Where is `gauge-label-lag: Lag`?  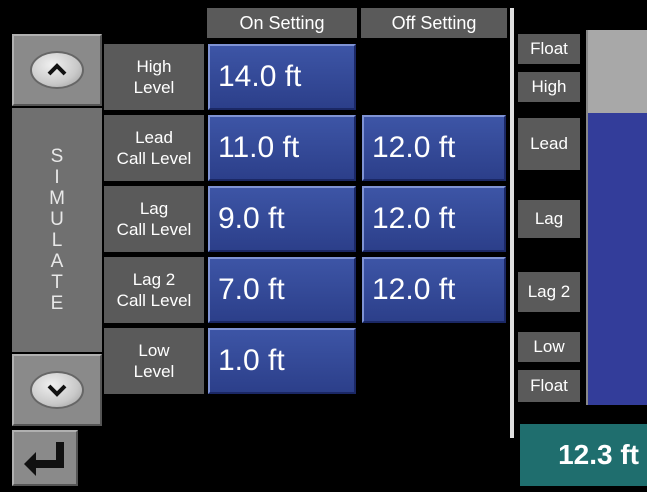
gauge-label-lag: Lag is located at coordinates (549, 219).